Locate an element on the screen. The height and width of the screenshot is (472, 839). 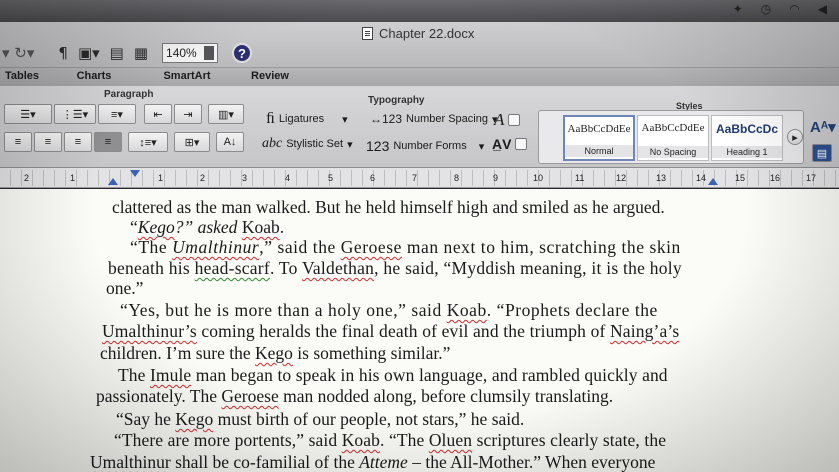
style-heading-1-name: Heading 1 is located at coordinates (747, 152).